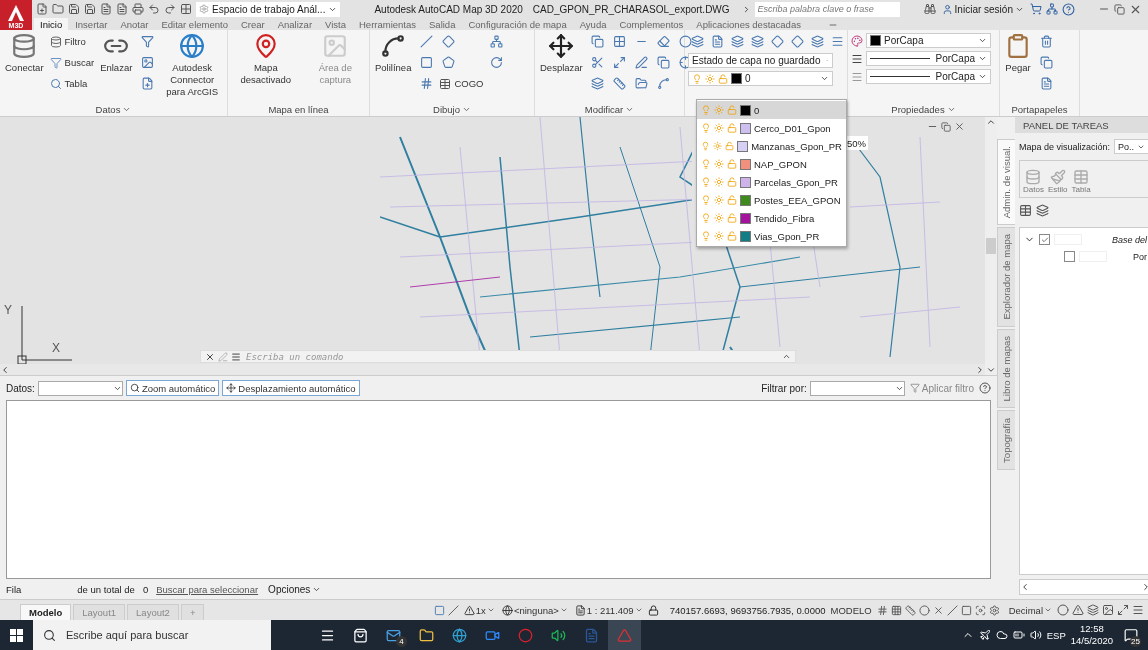 This screenshot has width=1148, height=650. What do you see at coordinates (134, 24) in the screenshot?
I see `ribbon-tab: Anotar` at bounding box center [134, 24].